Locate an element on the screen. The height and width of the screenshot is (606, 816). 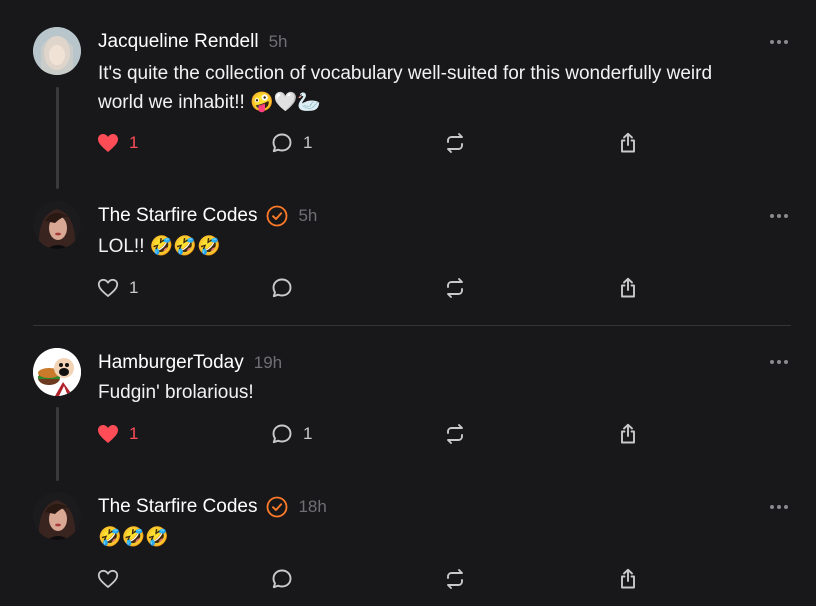
author-name: HamburgerToday is located at coordinates (171, 363).